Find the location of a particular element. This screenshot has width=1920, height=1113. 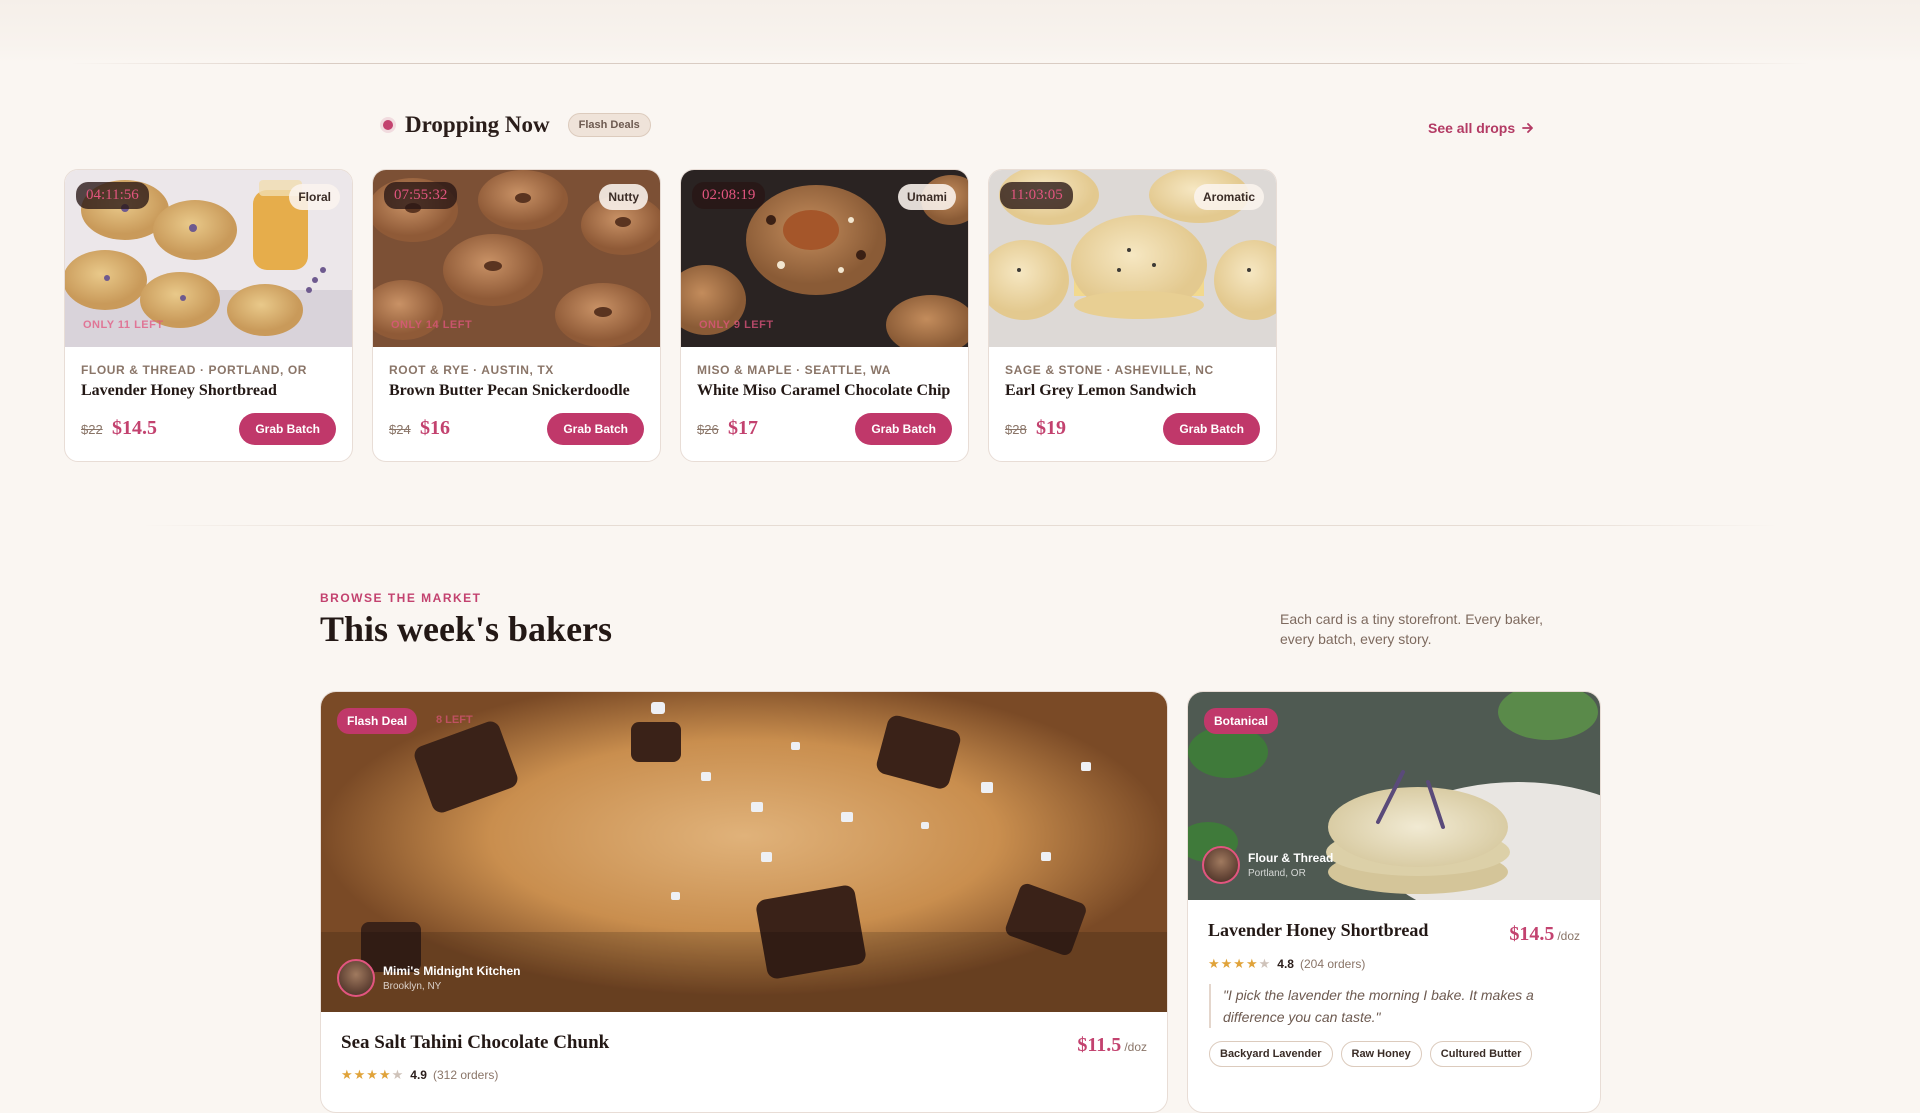

baker-location: Brooklyn, NY is located at coordinates (412, 986).